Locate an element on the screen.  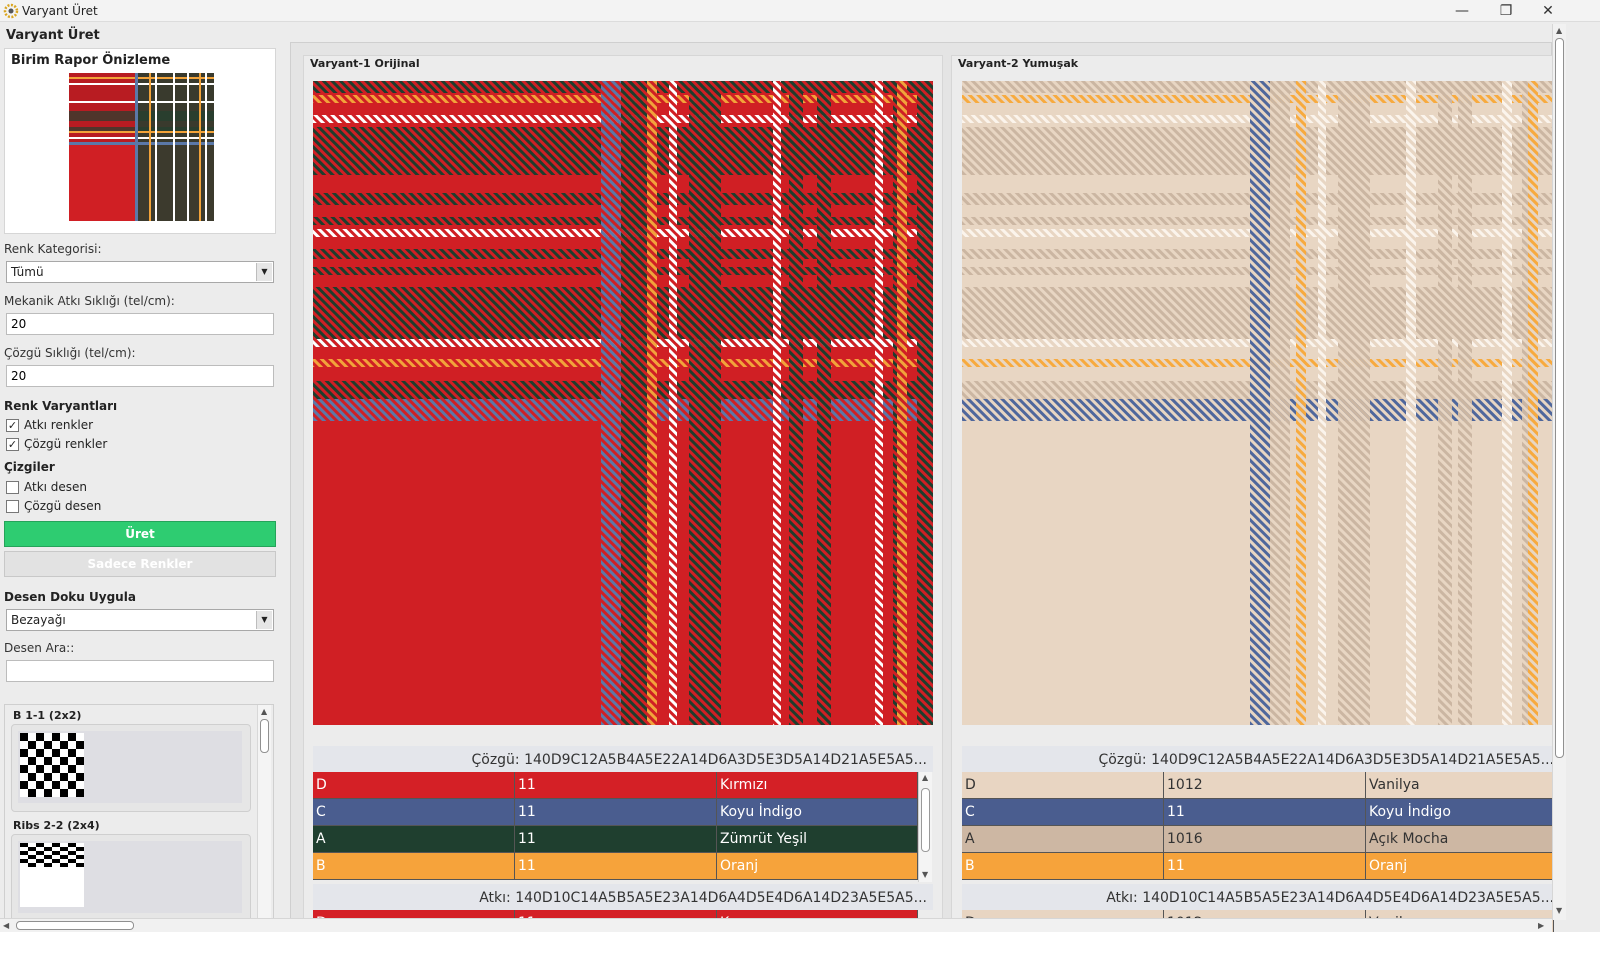
cozgu-renkler-checkbox: ✓ Çözgü renkler is located at coordinates (56, 444).